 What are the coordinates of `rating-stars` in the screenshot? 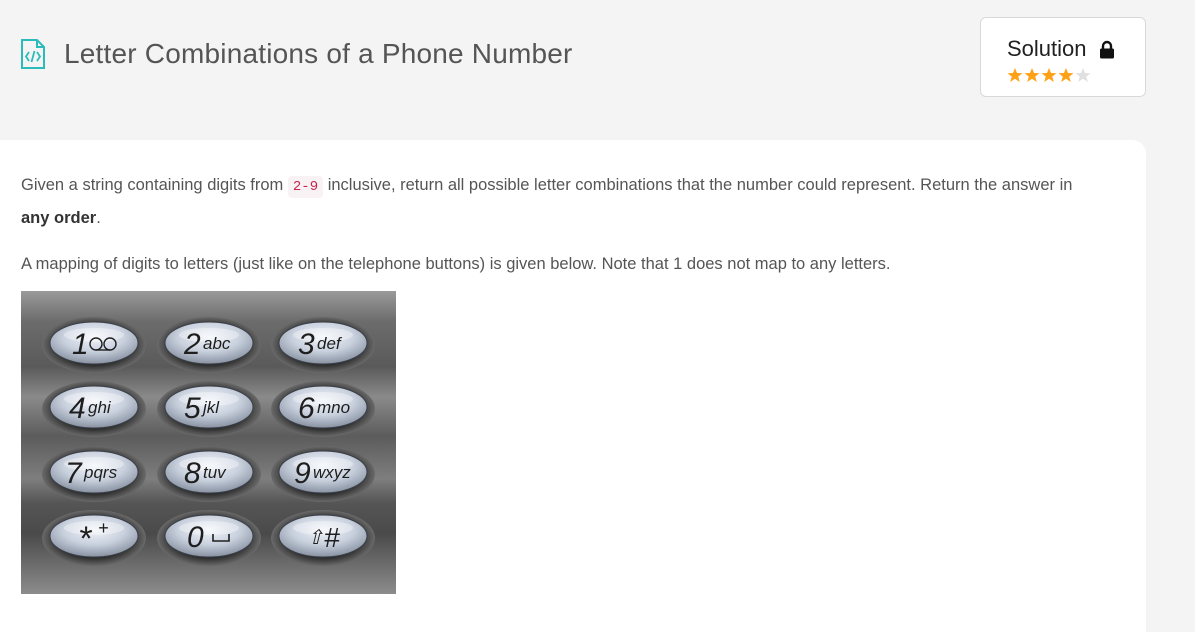 It's located at (1076, 75).